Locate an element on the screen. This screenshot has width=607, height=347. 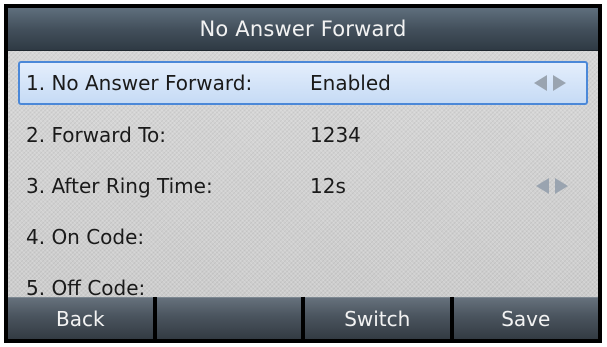
softkey-bar: Back Switch Save is located at coordinates (303, 318).